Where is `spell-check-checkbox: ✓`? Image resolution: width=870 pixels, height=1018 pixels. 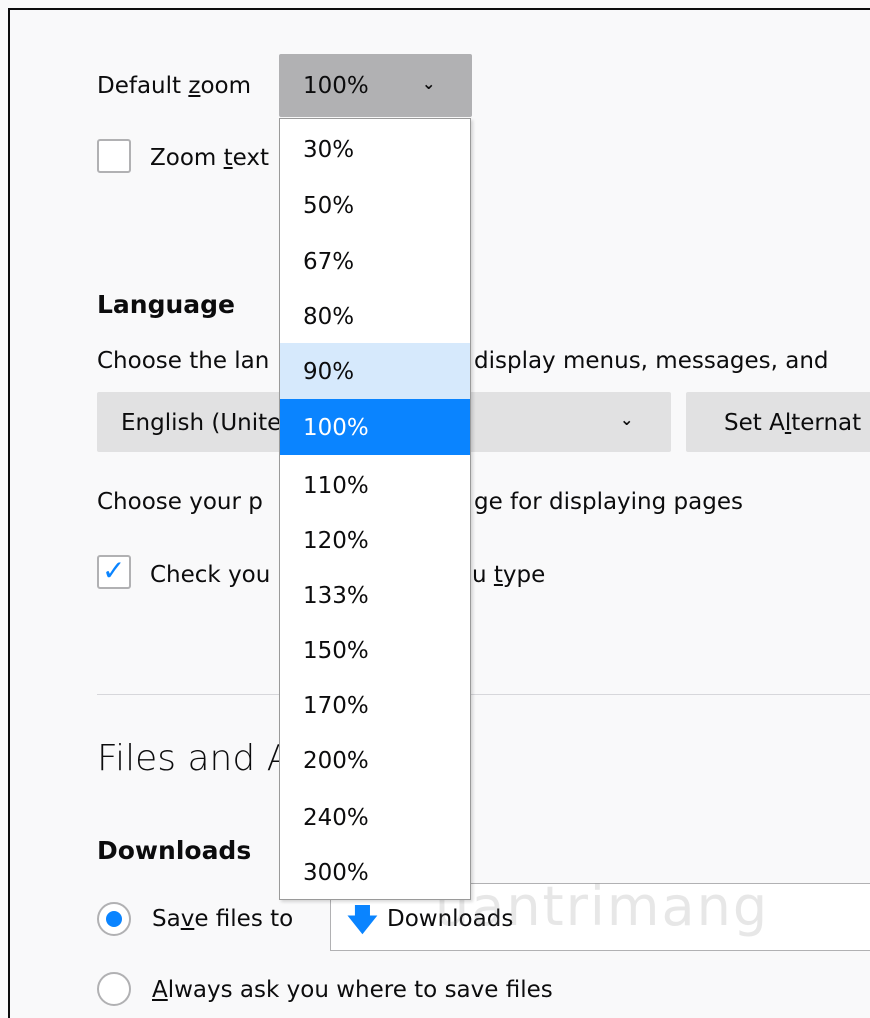
spell-check-checkbox: ✓ is located at coordinates (114, 571).